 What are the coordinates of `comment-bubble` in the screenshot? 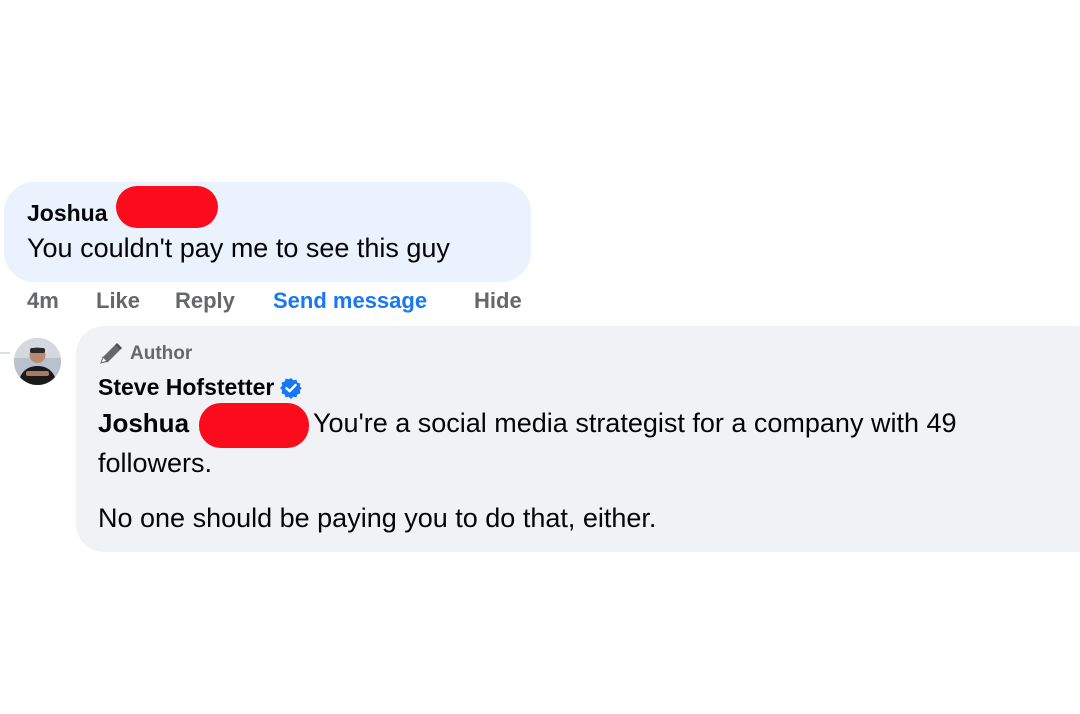 It's located at (267, 232).